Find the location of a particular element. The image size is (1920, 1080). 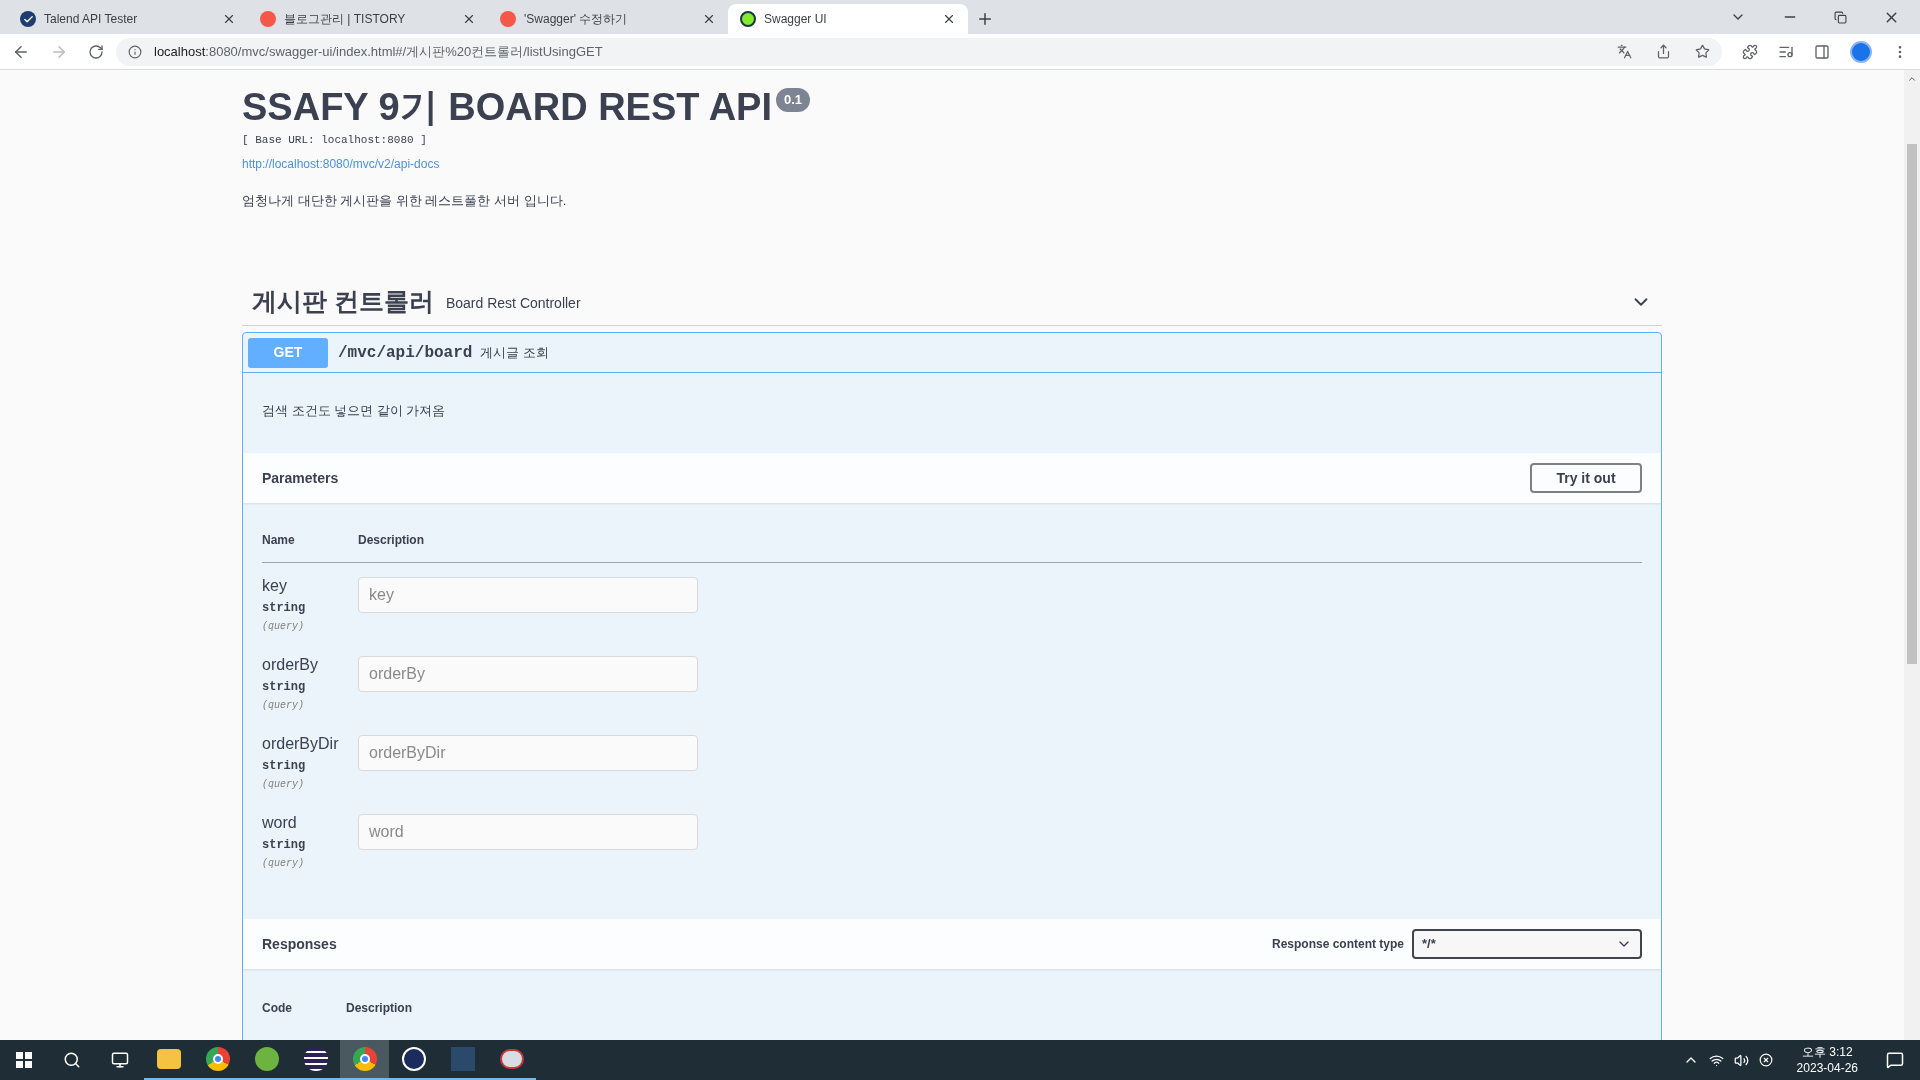

tab-title: Talend API Tester is located at coordinates (91, 19).